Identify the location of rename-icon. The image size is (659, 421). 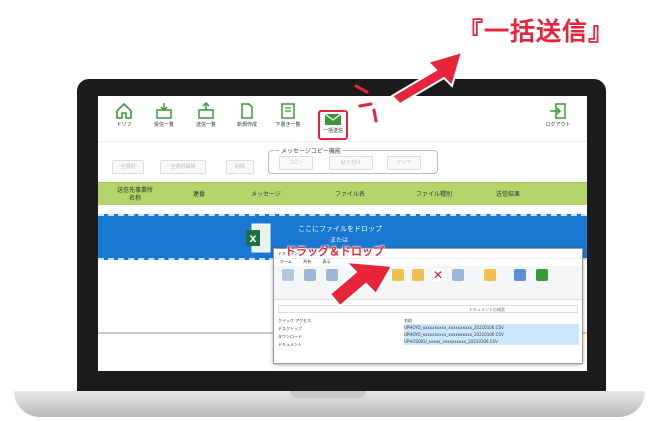
(458, 275).